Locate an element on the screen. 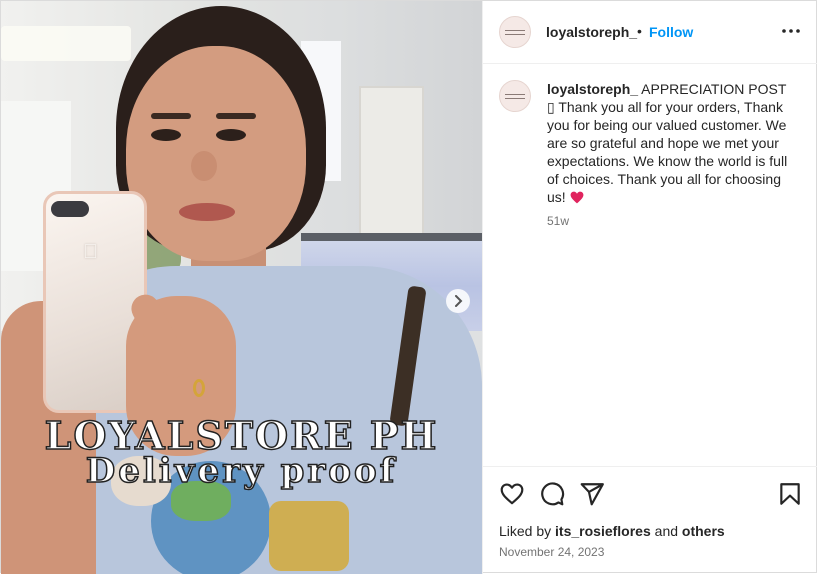 The image size is (817, 574). liked-by-prefix: Liked by is located at coordinates (525, 531).